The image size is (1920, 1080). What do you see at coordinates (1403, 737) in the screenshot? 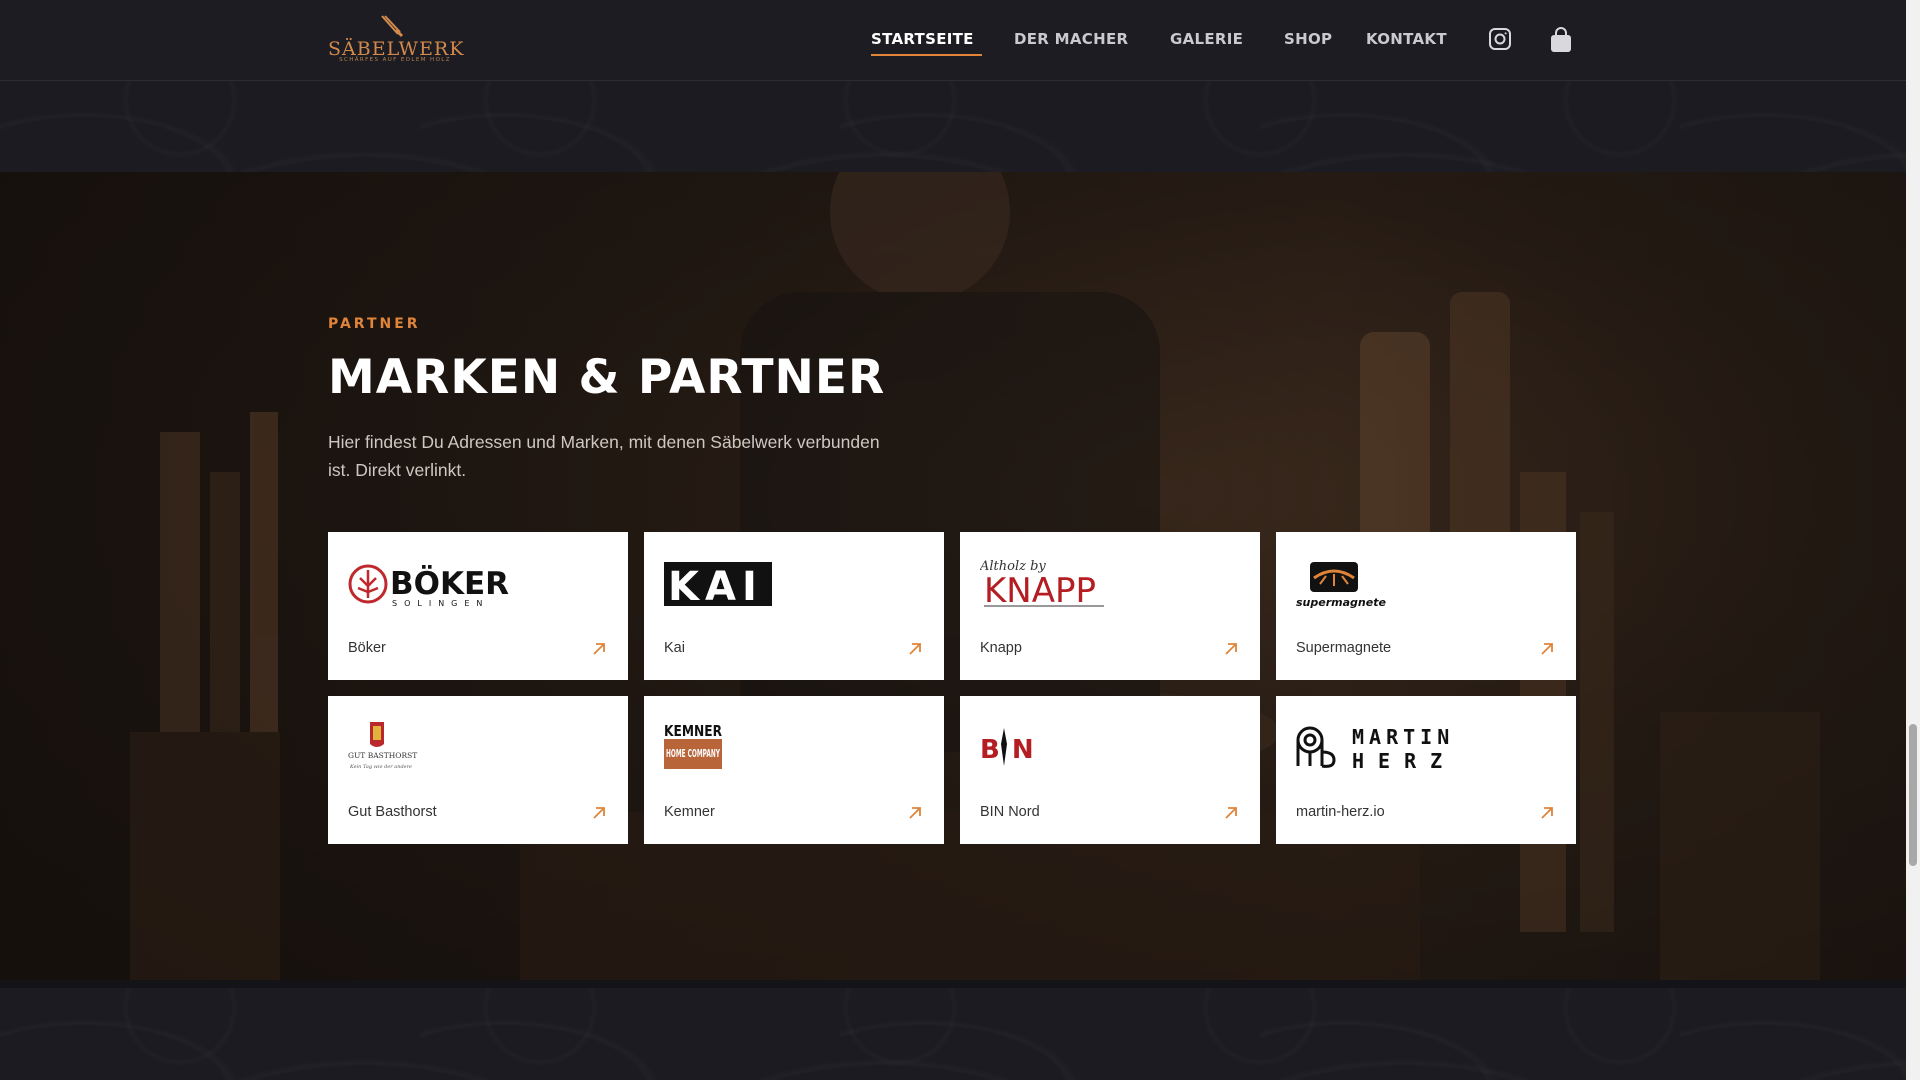
I see `martin-herz-logo-text: MARTIN` at bounding box center [1403, 737].